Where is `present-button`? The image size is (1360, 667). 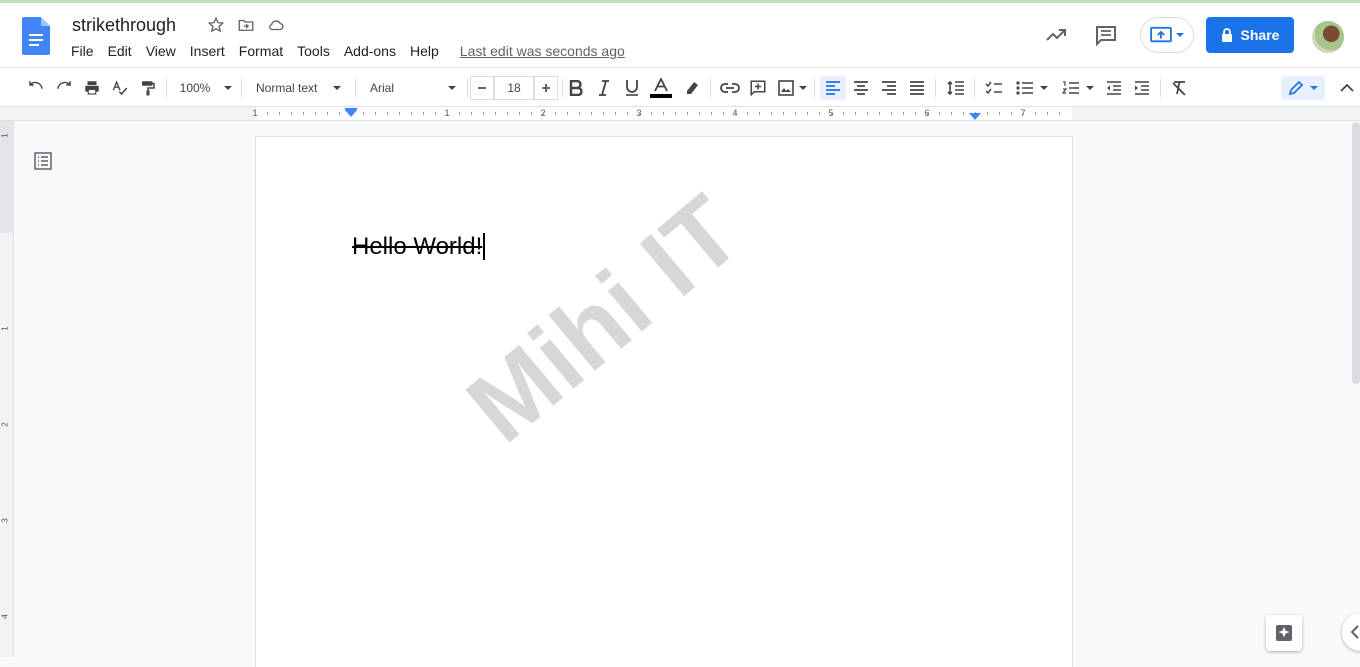
present-button is located at coordinates (1167, 35).